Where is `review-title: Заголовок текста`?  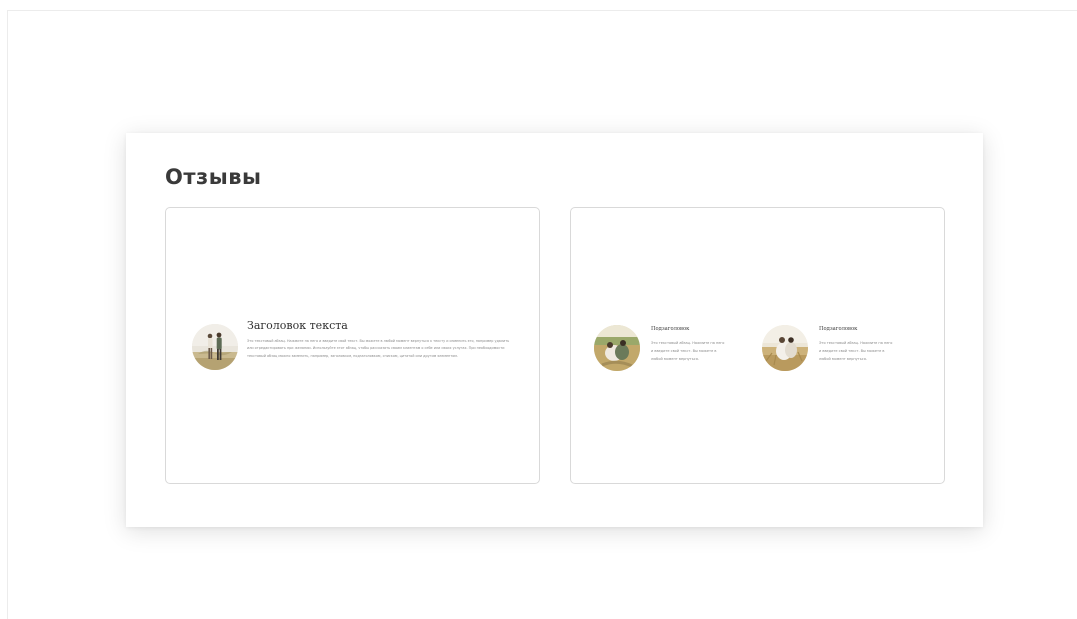
review-title: Заголовок текста is located at coordinates (297, 325).